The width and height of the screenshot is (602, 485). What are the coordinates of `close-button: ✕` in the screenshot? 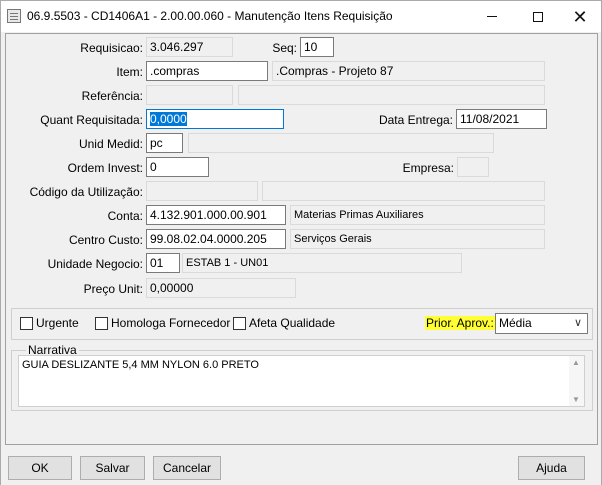 It's located at (579, 16).